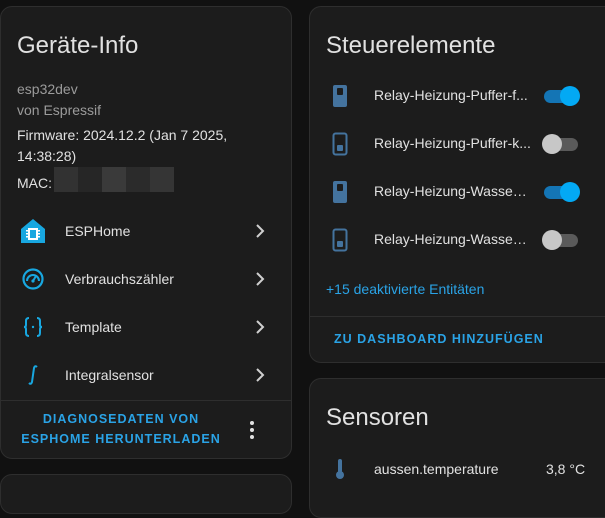  I want to click on add-to-dashboard-button: ZU DASHBOARD HINZUFÜGEN, so click(439, 339).